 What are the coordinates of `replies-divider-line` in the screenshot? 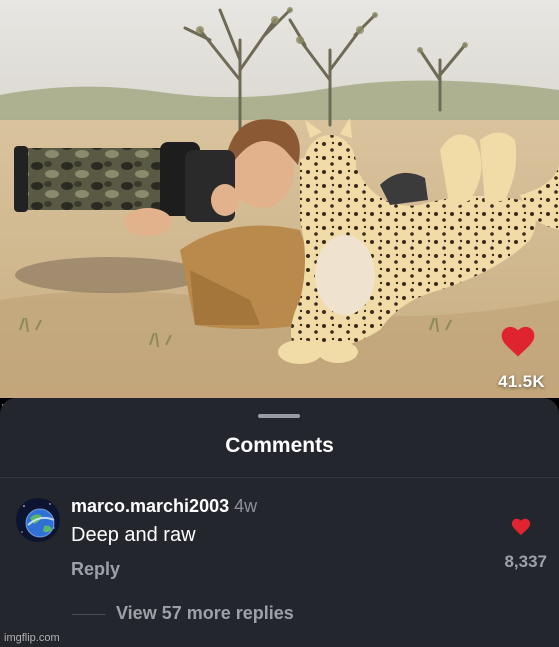 It's located at (89, 614).